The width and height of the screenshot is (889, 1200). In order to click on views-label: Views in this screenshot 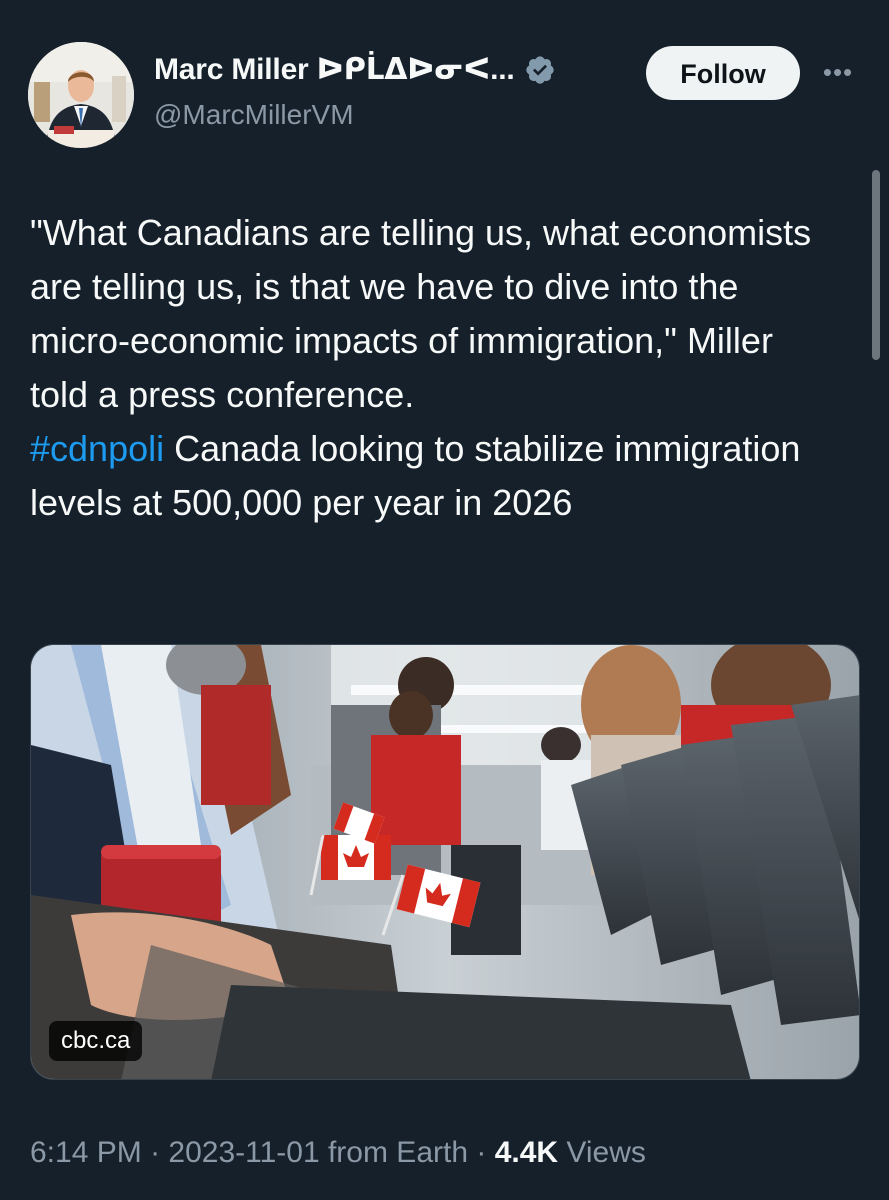, I will do `click(602, 1152)`.